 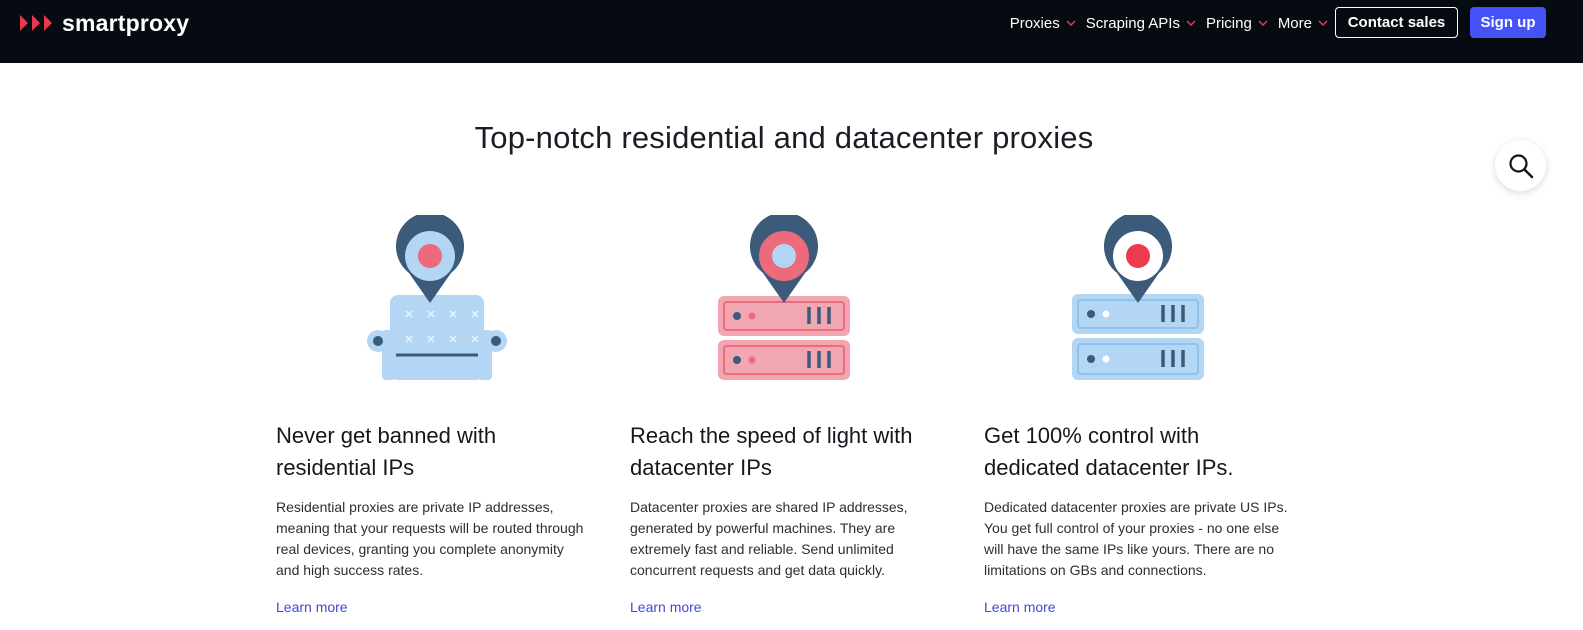 What do you see at coordinates (1138, 297) in the screenshot?
I see `pinned-blue-server-icon` at bounding box center [1138, 297].